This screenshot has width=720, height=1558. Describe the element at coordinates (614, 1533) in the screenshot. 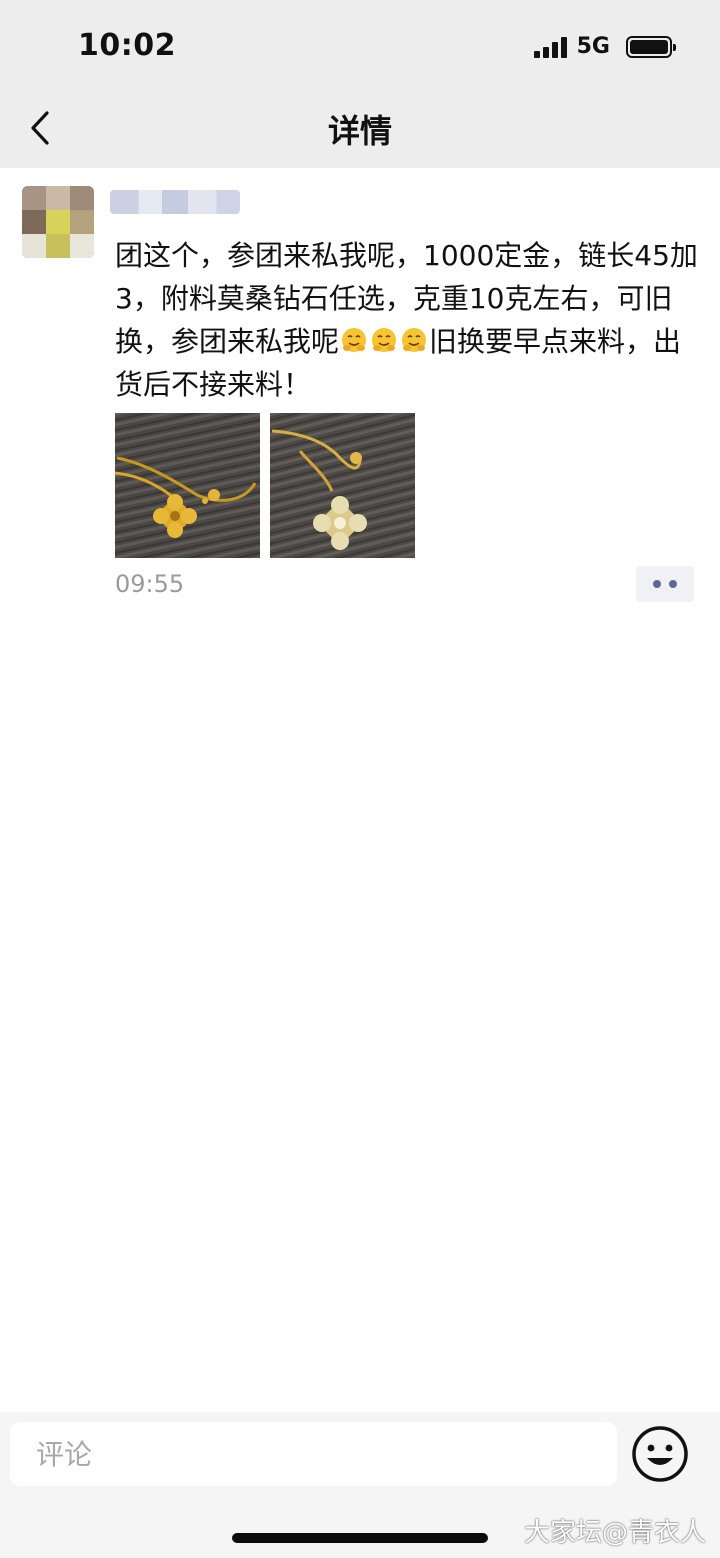

I see `watermark-text: 大家坛@青衣人` at that location.